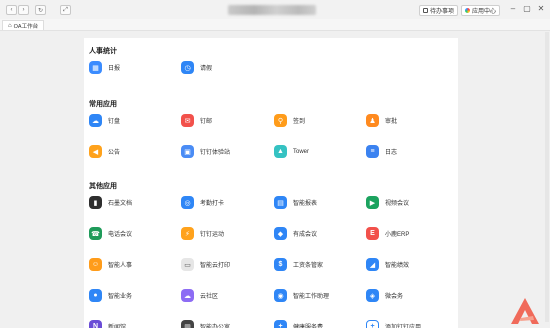  I want to click on app-center-button: 应用中心, so click(481, 10).